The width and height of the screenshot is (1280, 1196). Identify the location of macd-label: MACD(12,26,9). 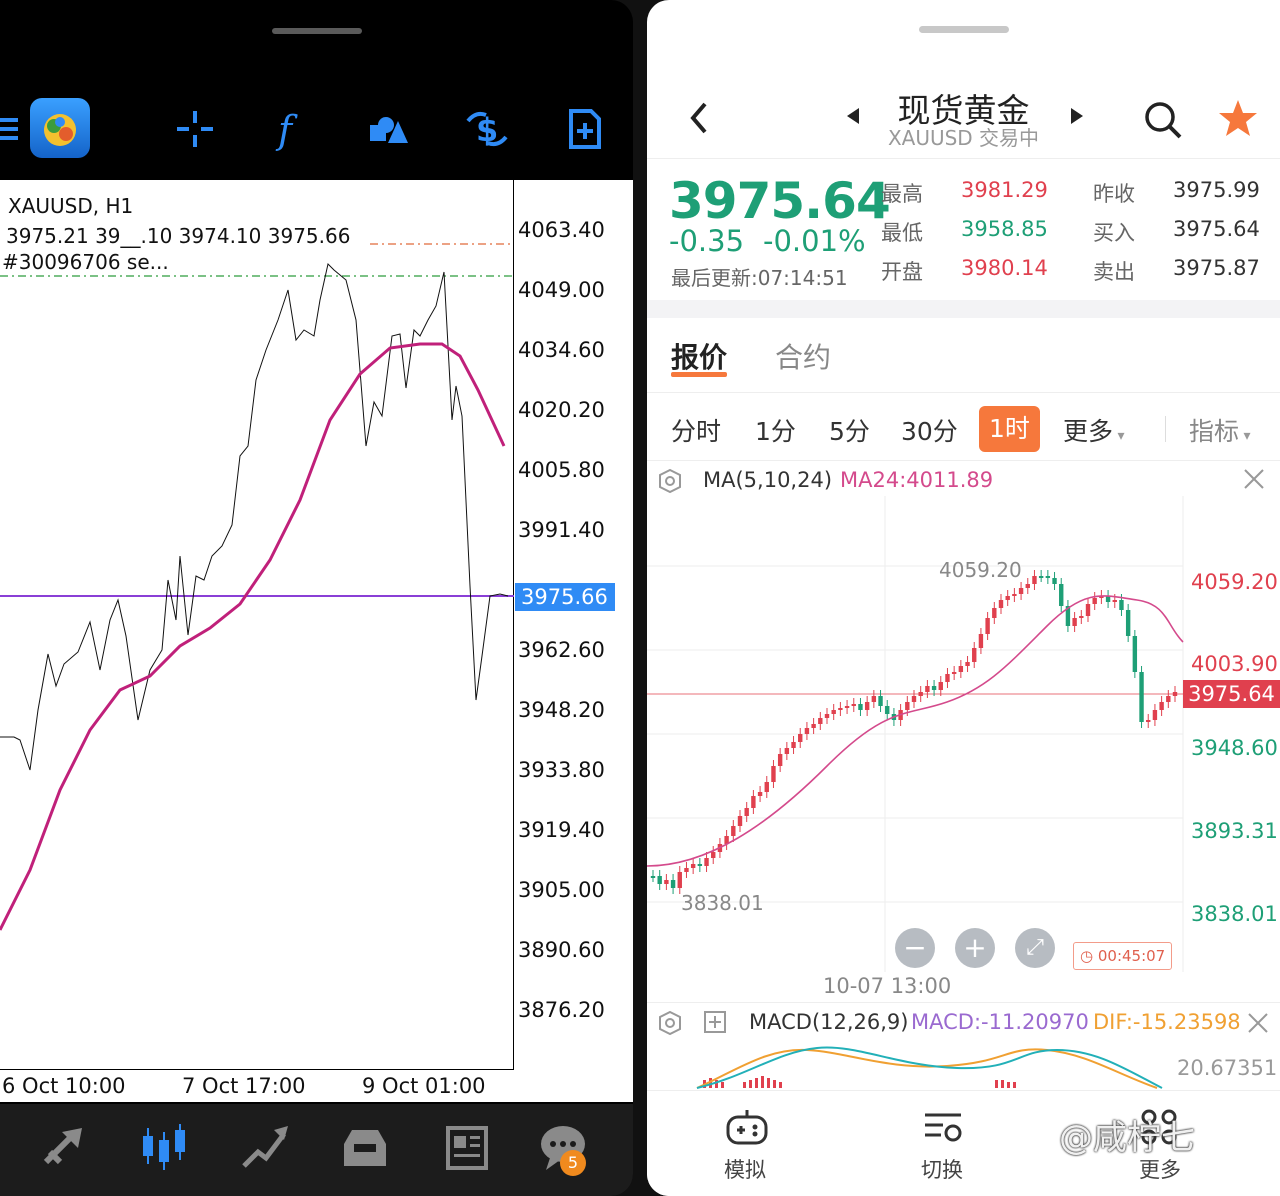
(829, 1022).